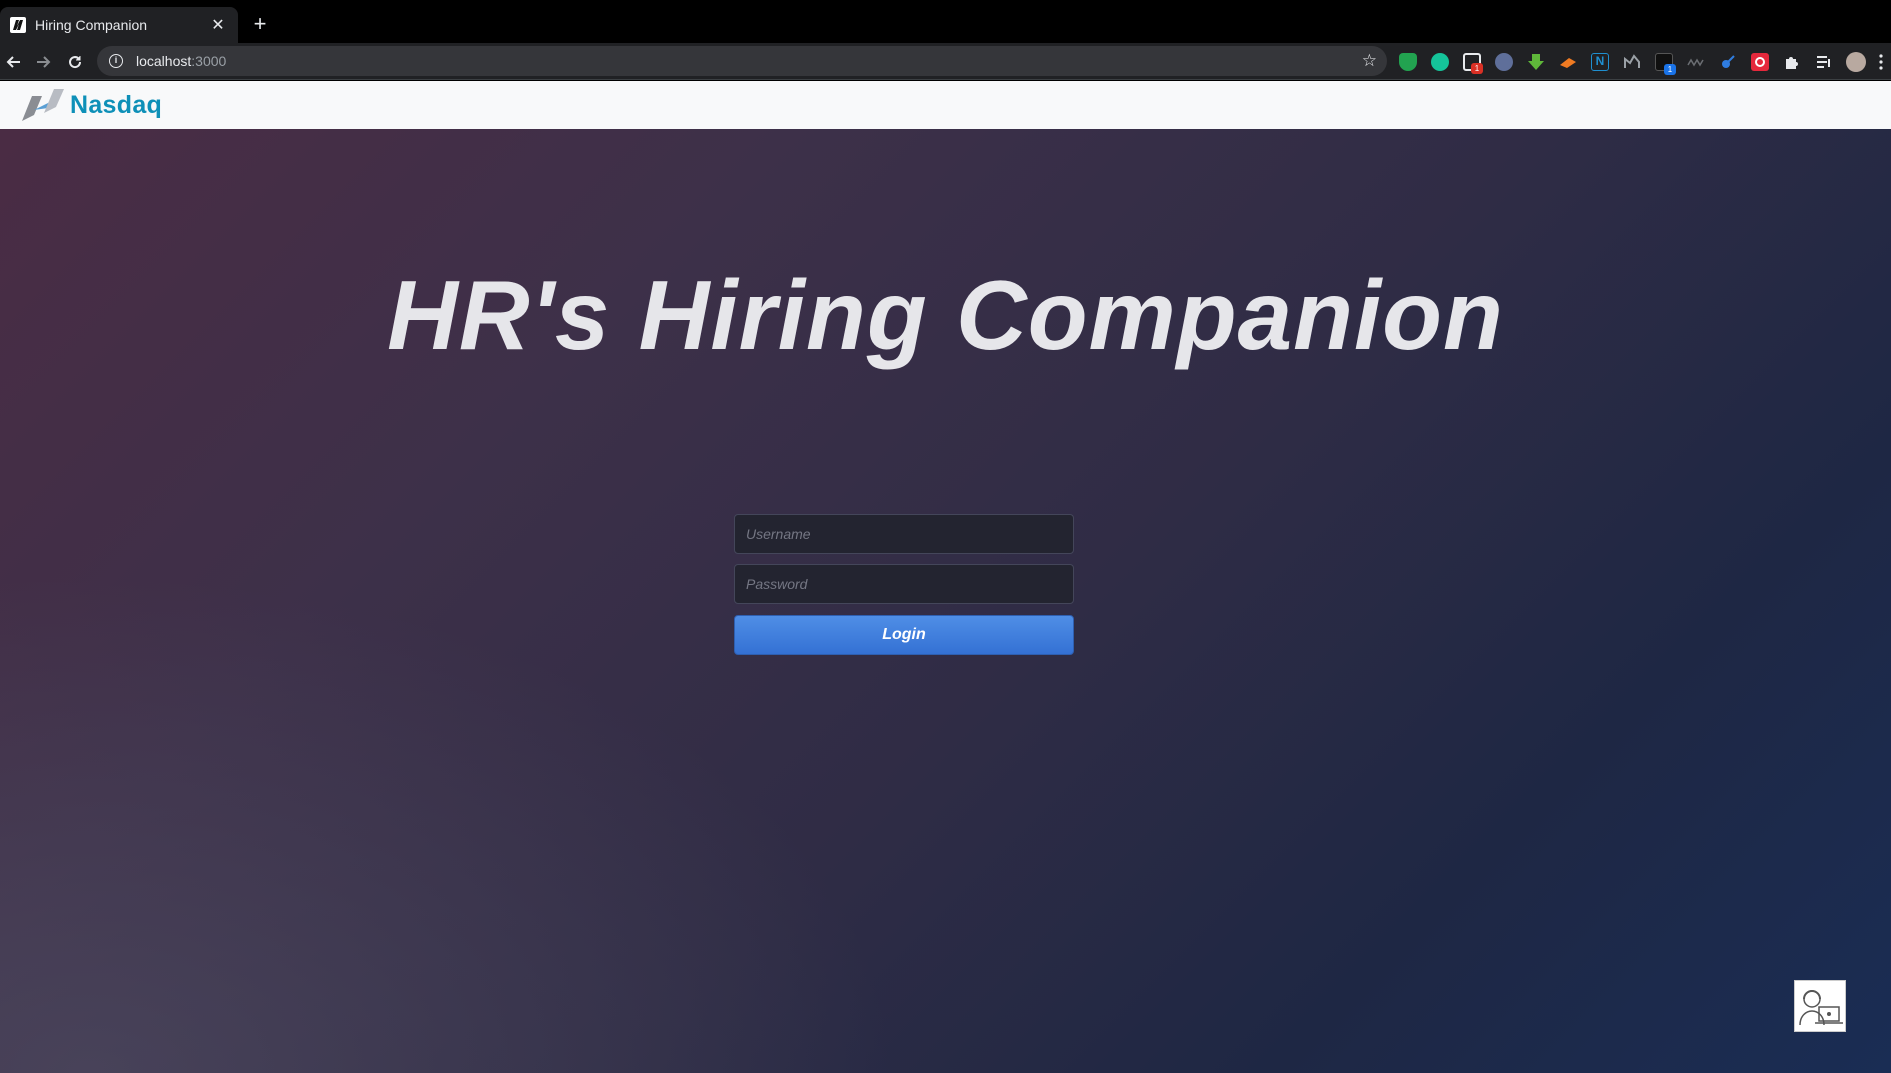  Describe the element at coordinates (742, 61) in the screenshot. I see `address-bar: i localhost:3000 ☆` at that location.